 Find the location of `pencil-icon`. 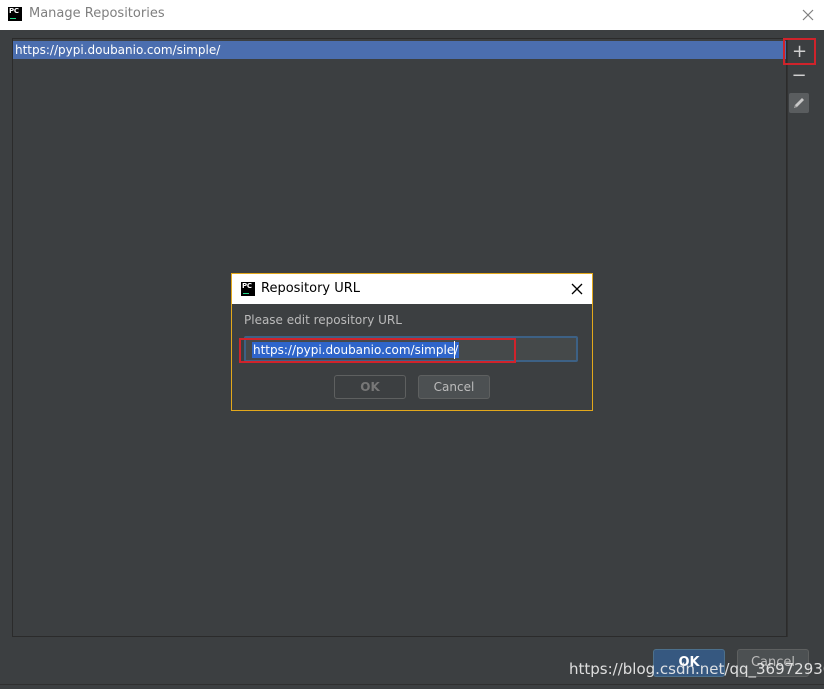

pencil-icon is located at coordinates (799, 103).